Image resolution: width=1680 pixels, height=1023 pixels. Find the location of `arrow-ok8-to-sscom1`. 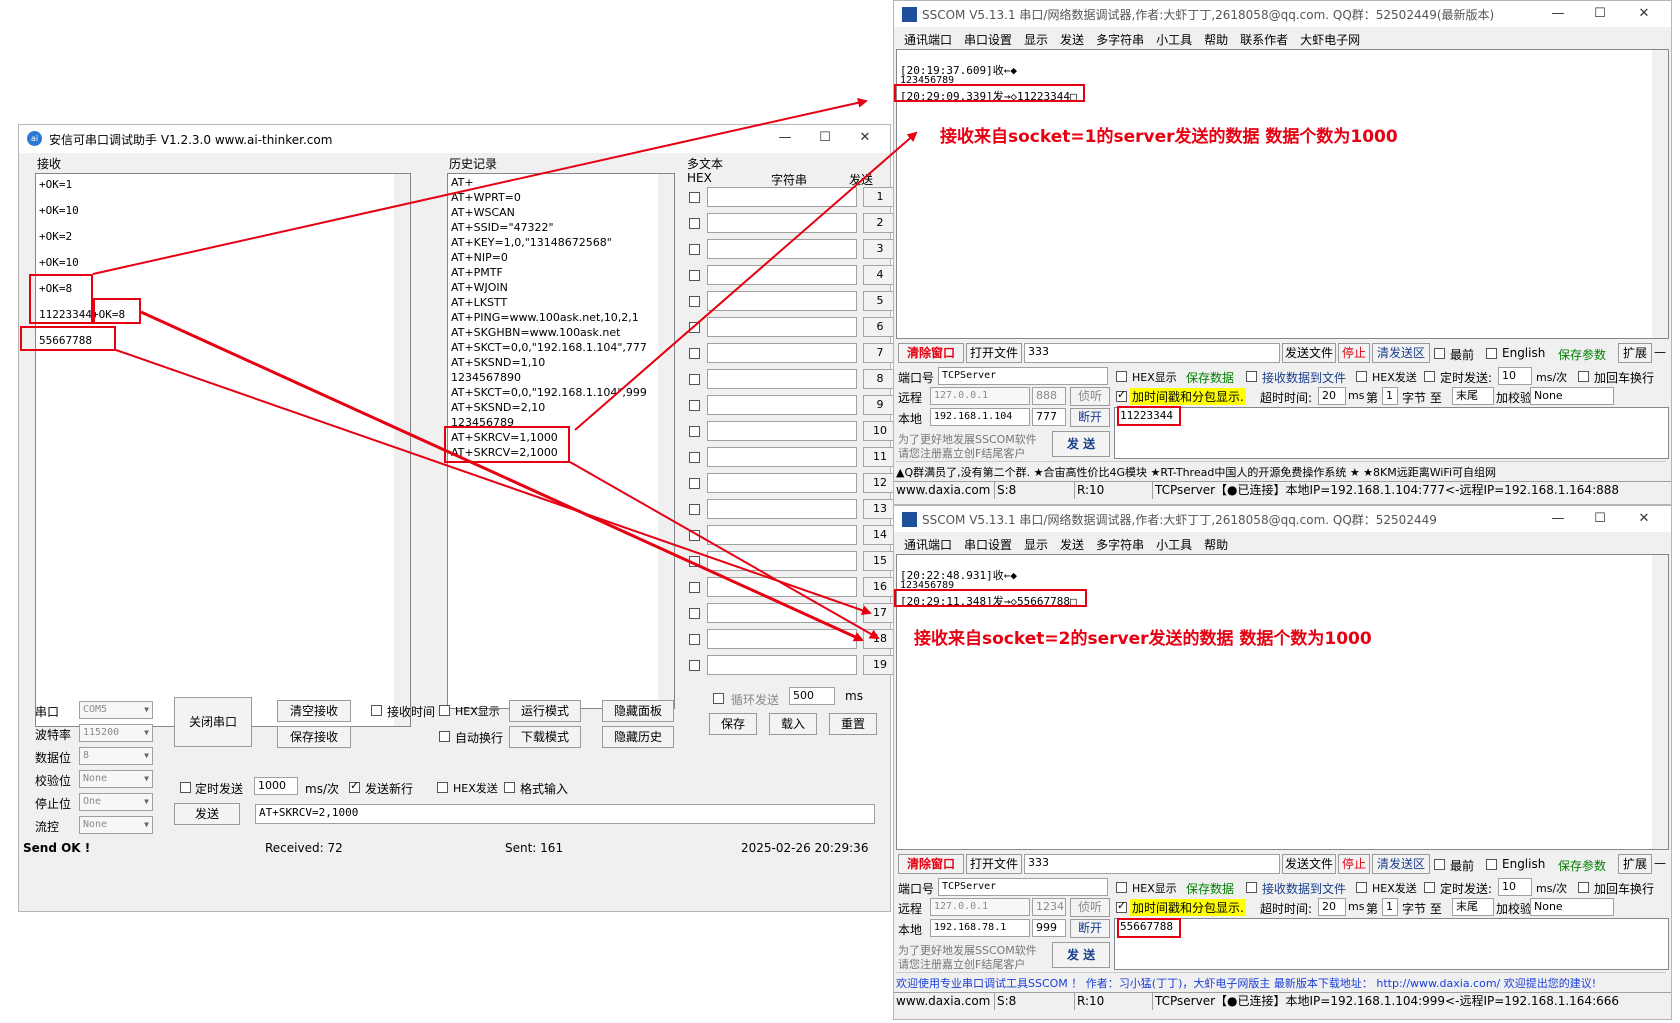

arrow-ok8-to-sscom1 is located at coordinates (480, 186).